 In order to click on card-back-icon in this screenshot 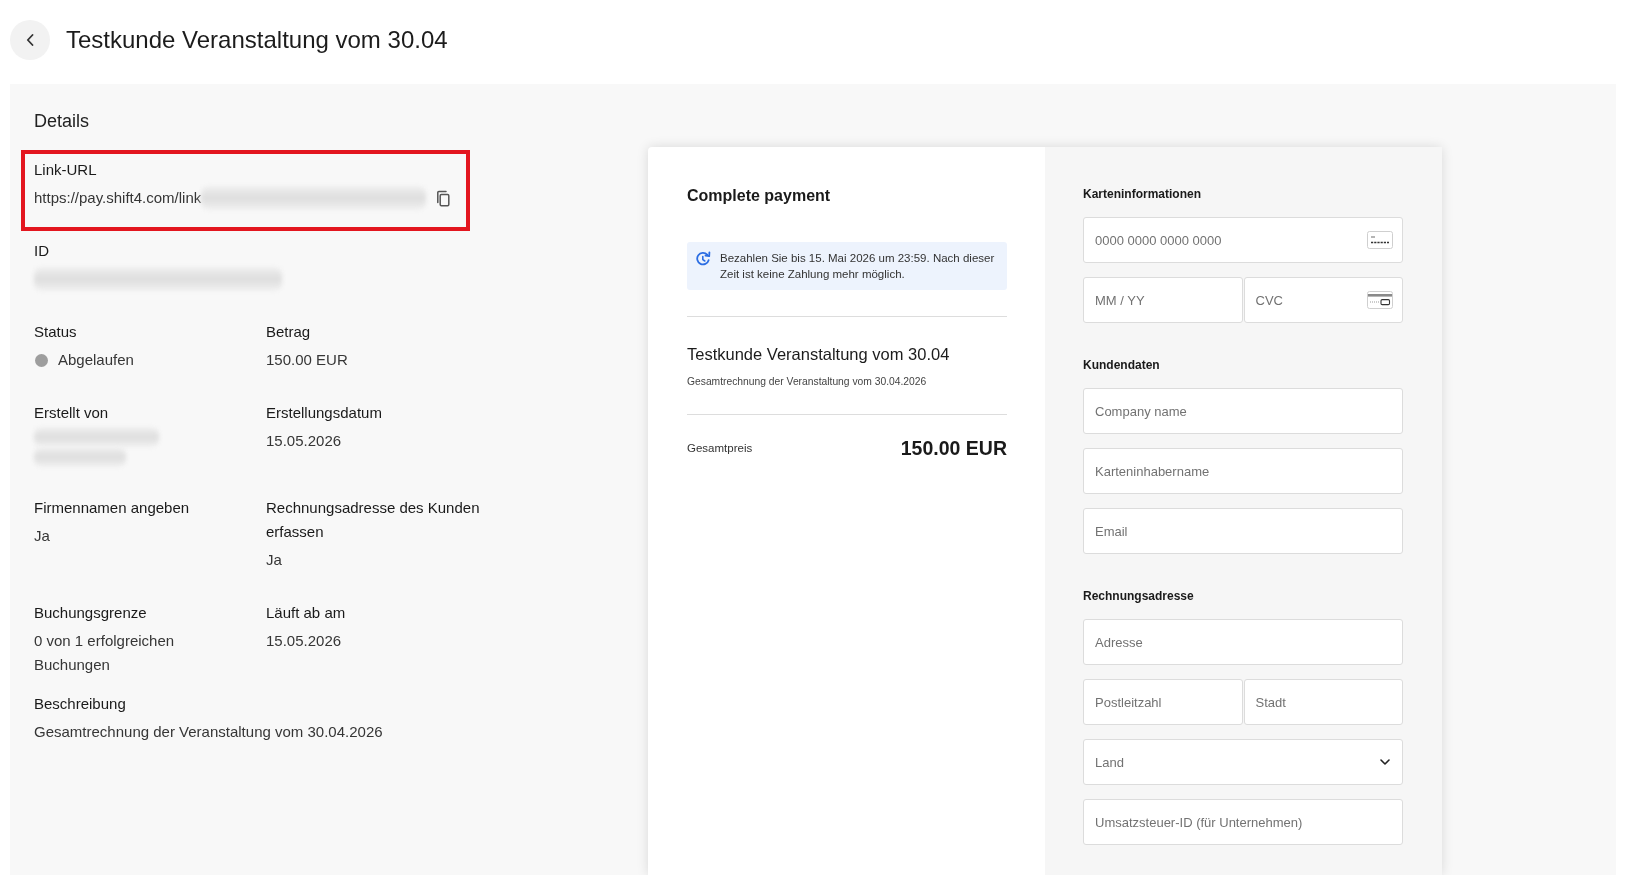, I will do `click(1380, 300)`.